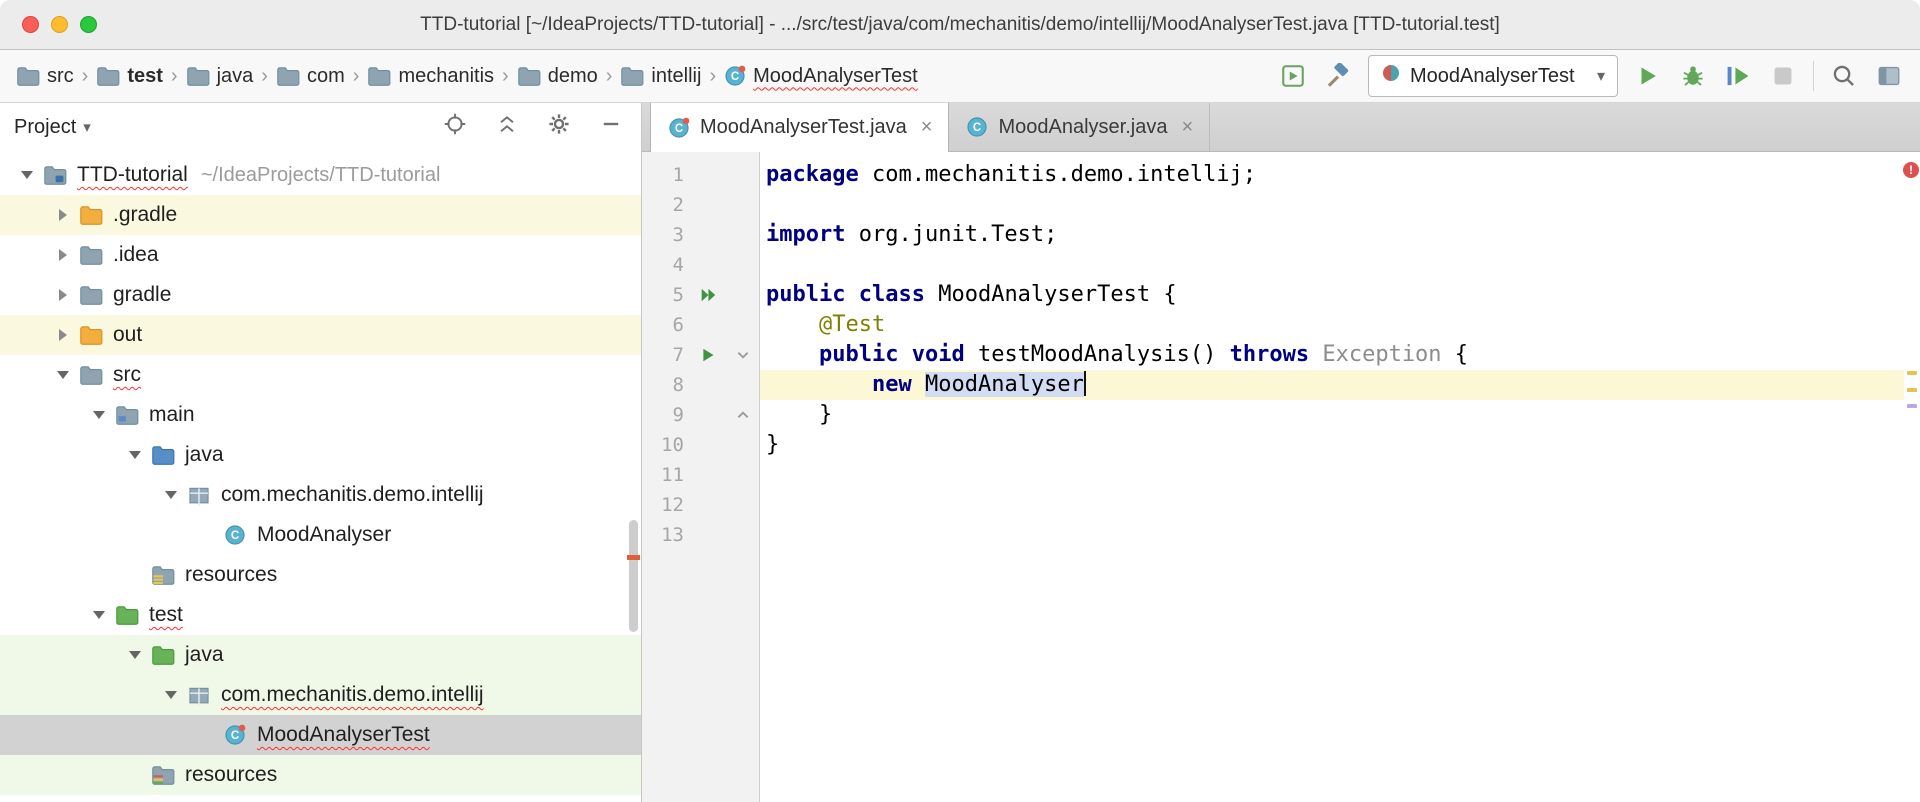 Image resolution: width=1920 pixels, height=802 pixels. I want to click on search-everywhere-icon, so click(1844, 76).